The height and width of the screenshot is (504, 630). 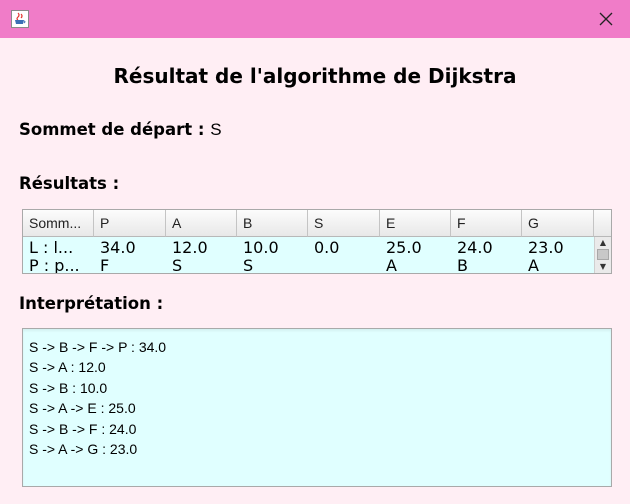 I want to click on table-cell: 24.0, so click(x=486, y=246).